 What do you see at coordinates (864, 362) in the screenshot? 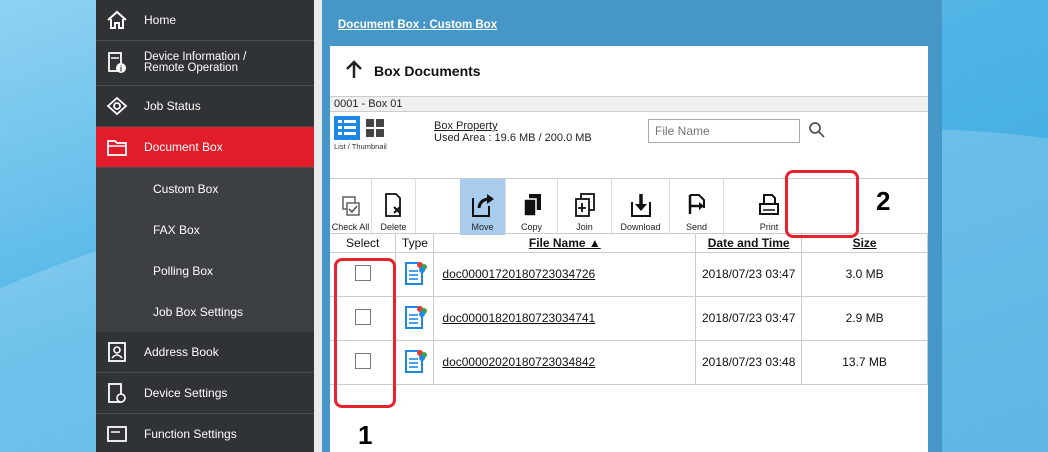
I see `size-cell: 13.7 MB` at bounding box center [864, 362].